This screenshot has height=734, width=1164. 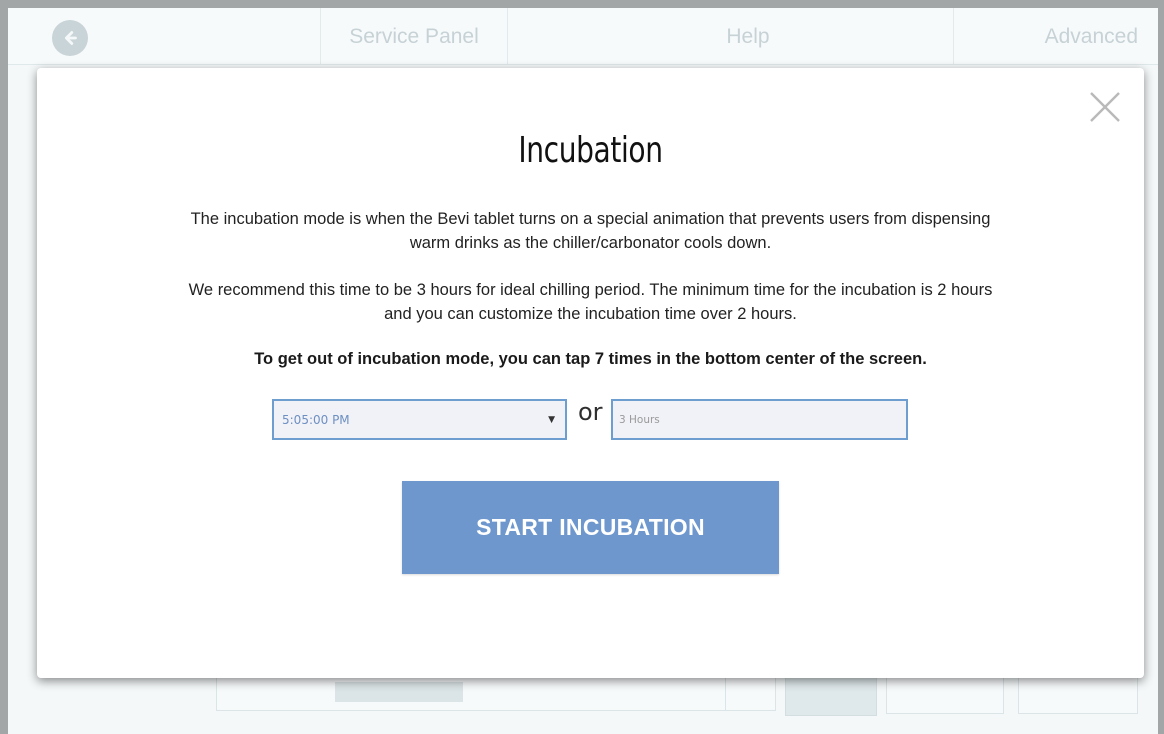 What do you see at coordinates (590, 150) in the screenshot?
I see `dialog-title: Incubation` at bounding box center [590, 150].